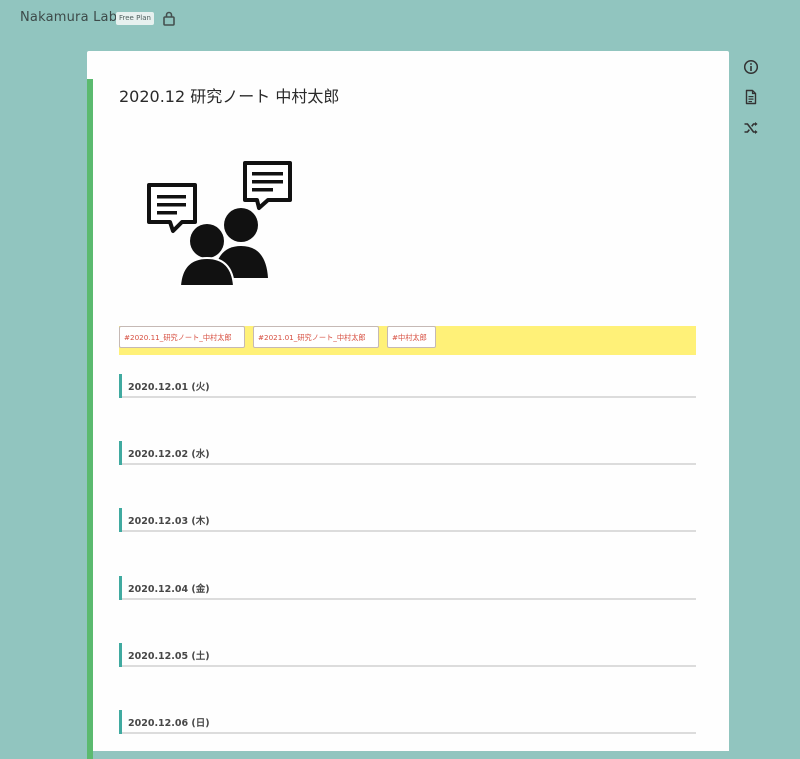  Describe the element at coordinates (229, 95) in the screenshot. I see `page-title: 2020.12 研究ノート 中村太郎` at that location.